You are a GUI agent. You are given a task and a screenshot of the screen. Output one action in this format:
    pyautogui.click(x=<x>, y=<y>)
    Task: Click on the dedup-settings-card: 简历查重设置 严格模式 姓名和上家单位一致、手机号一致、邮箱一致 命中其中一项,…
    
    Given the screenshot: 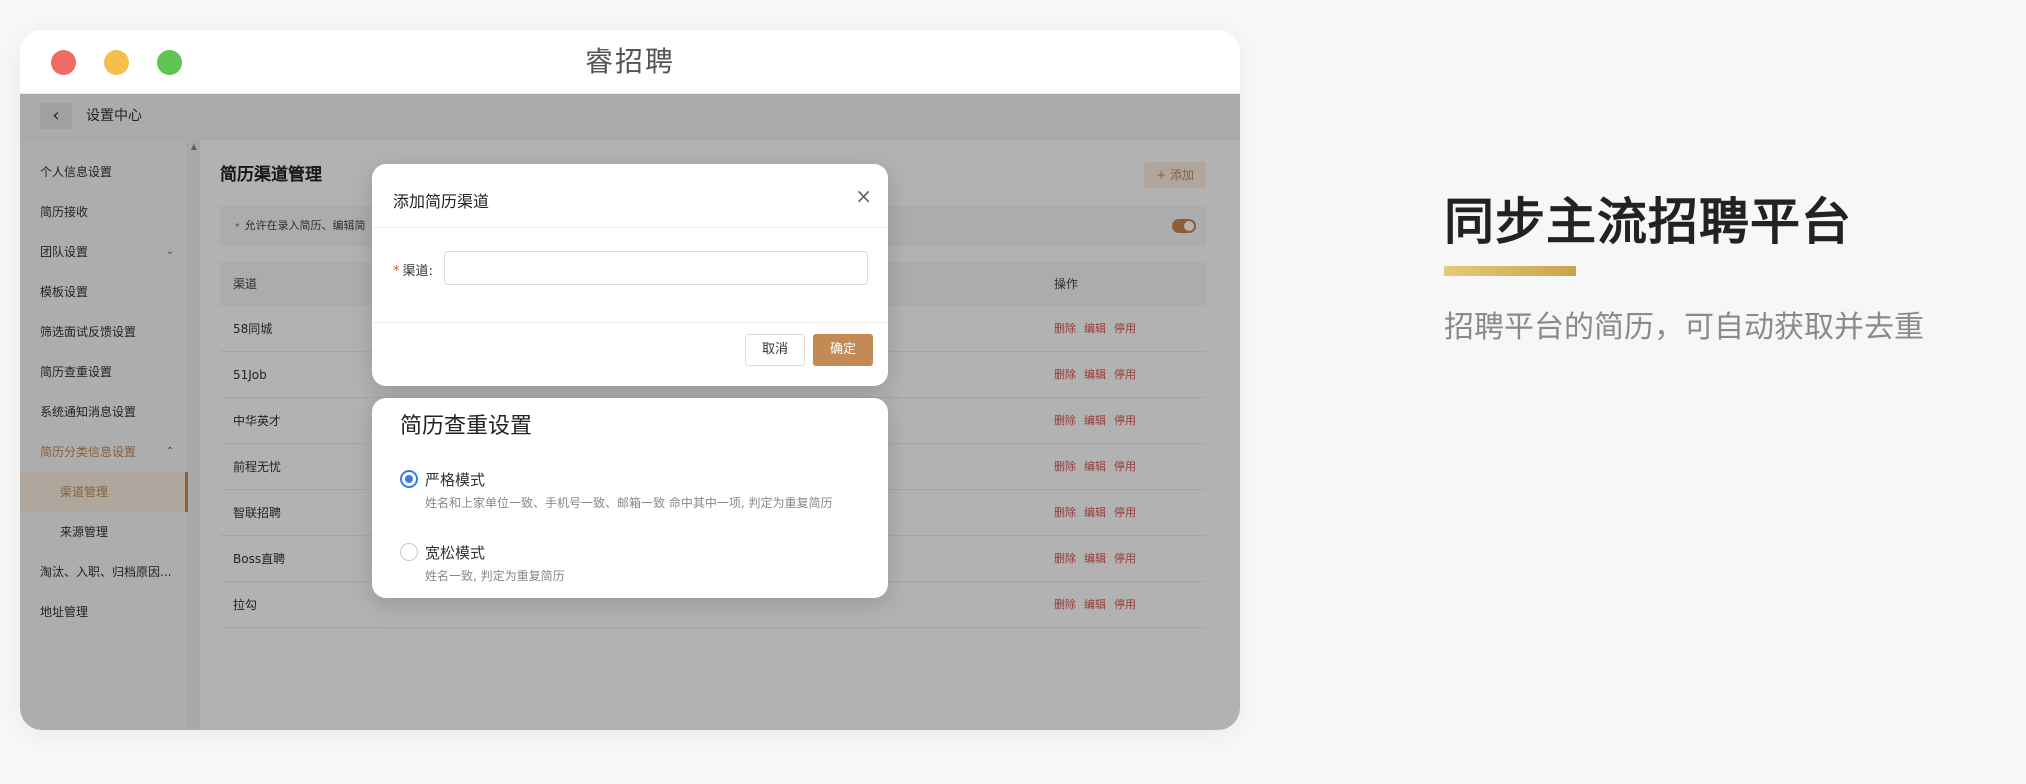 What is the action you would take?
    pyautogui.click(x=630, y=498)
    